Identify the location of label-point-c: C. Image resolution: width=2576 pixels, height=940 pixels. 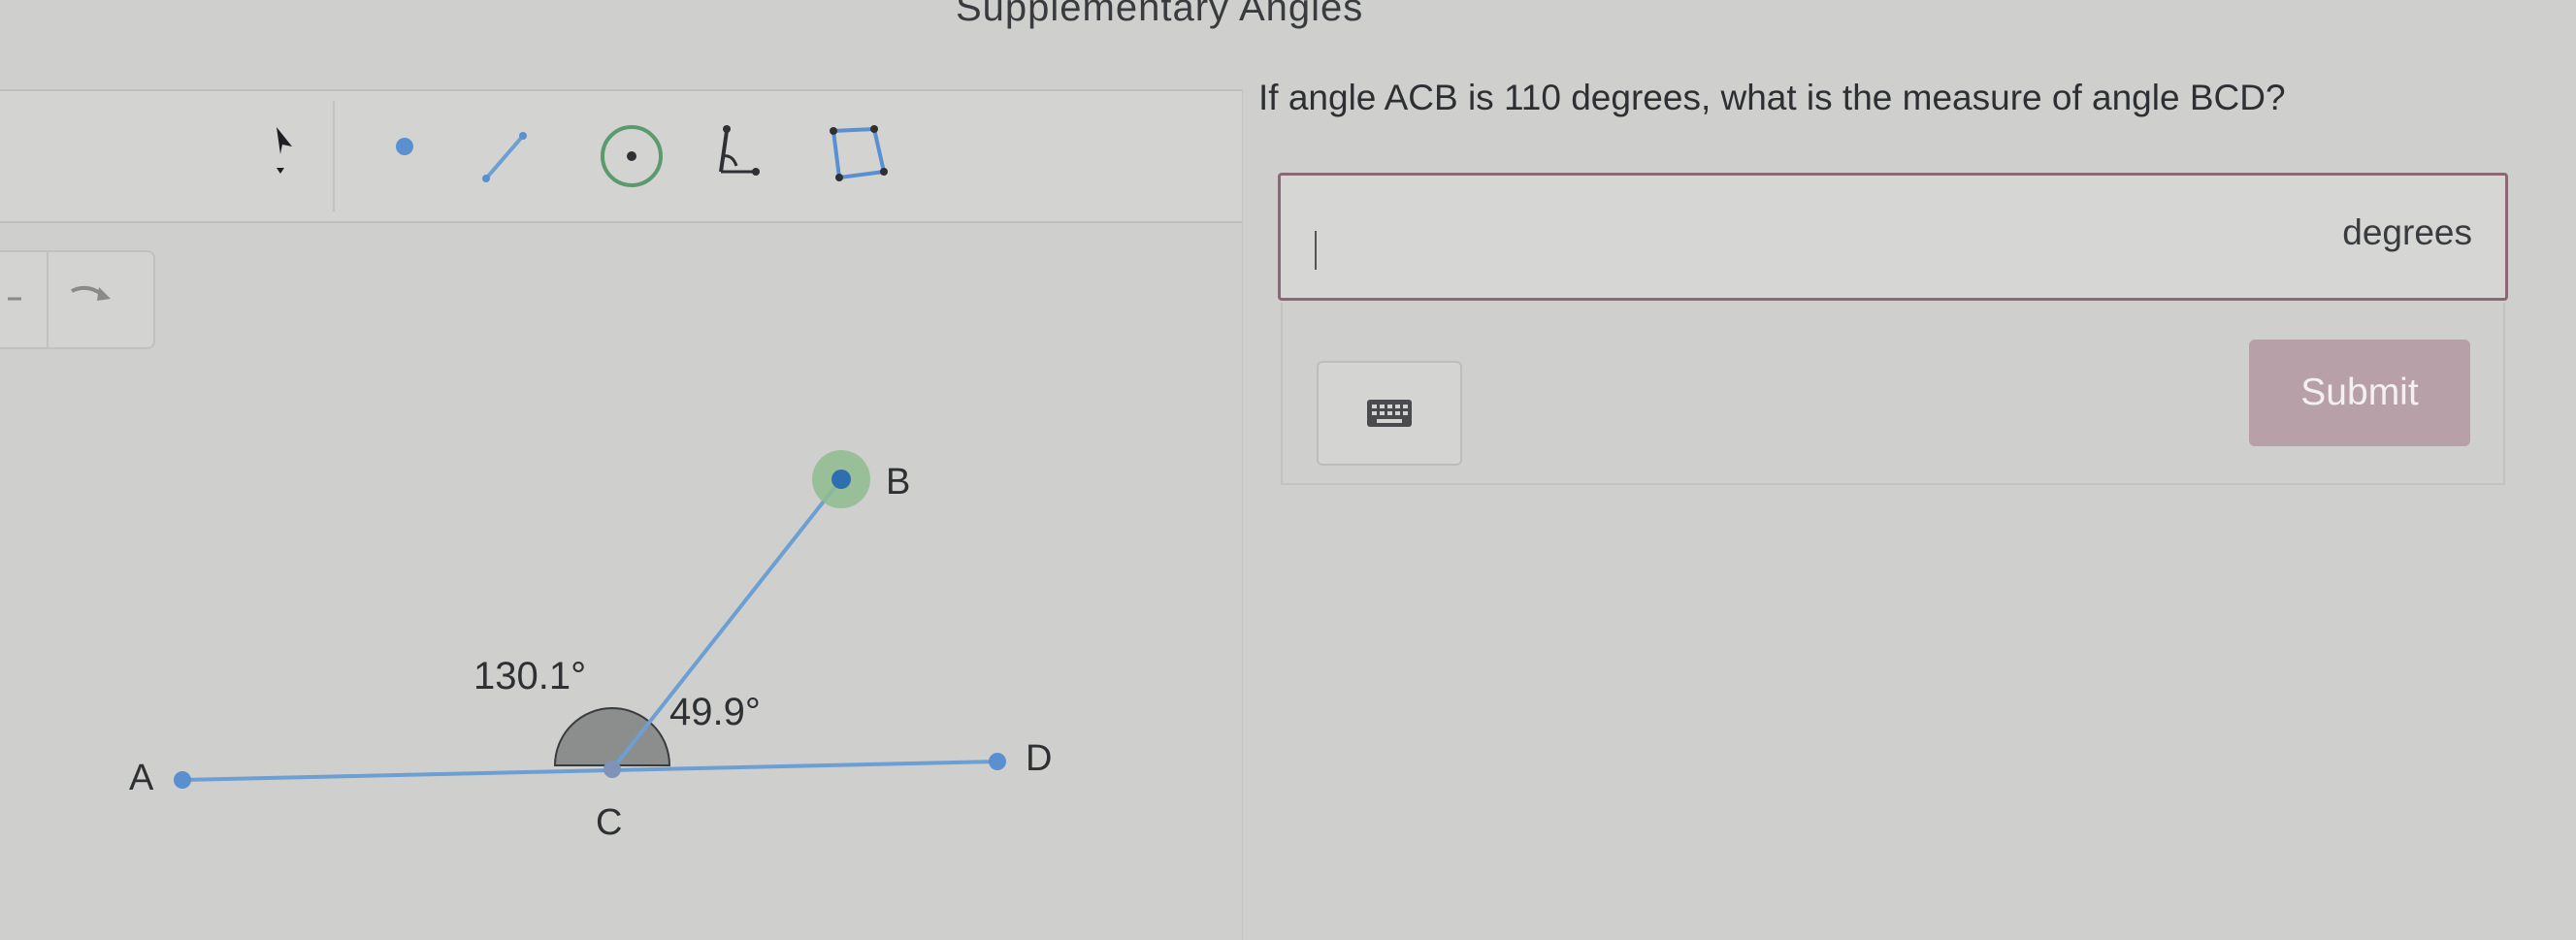
(609, 822).